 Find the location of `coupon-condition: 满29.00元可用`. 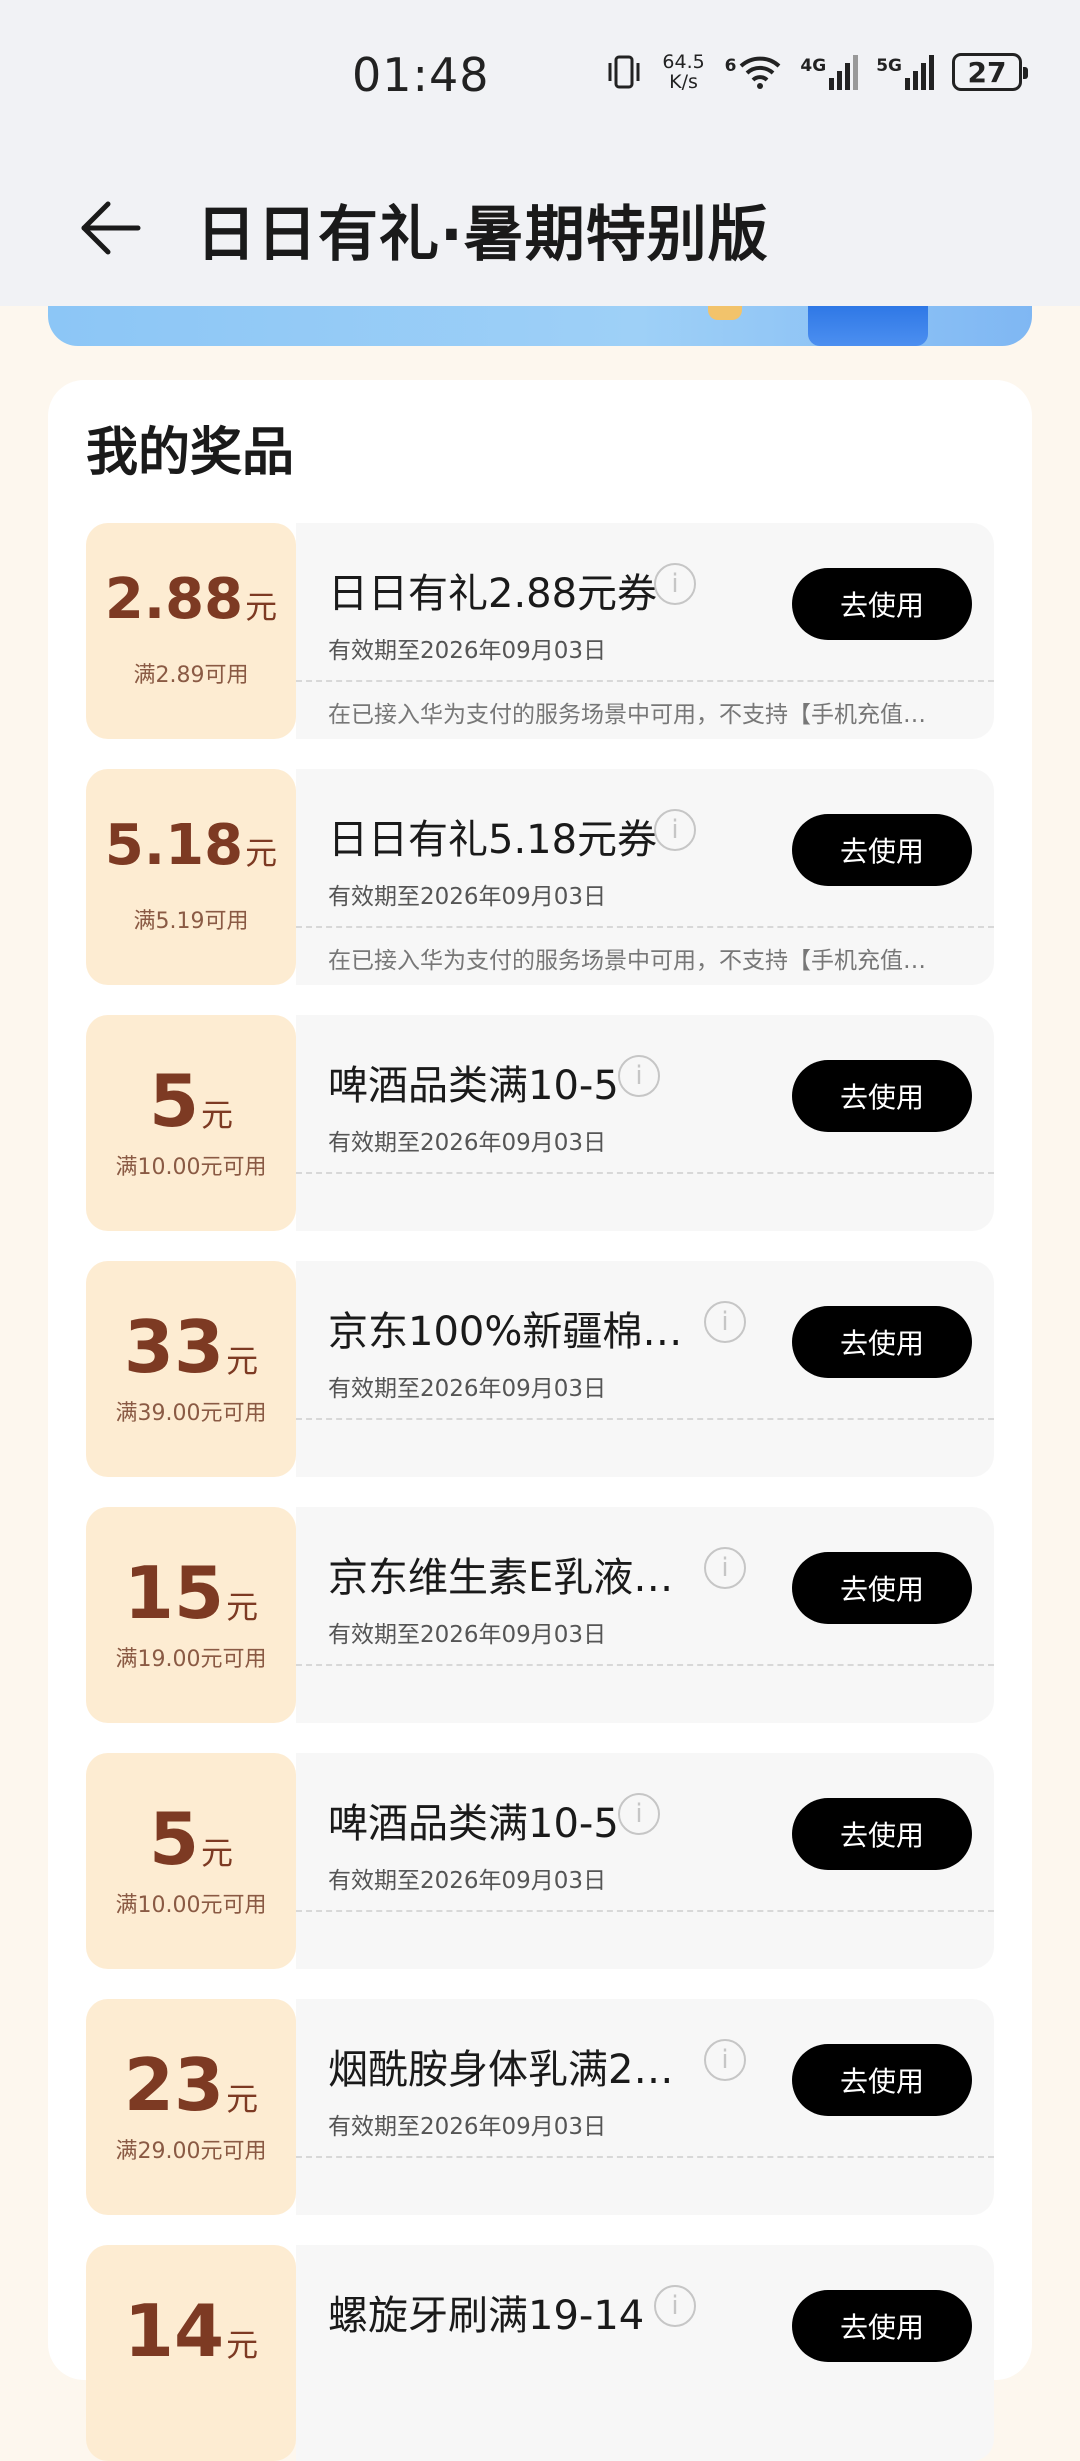

coupon-condition: 满29.00元可用 is located at coordinates (191, 2151).